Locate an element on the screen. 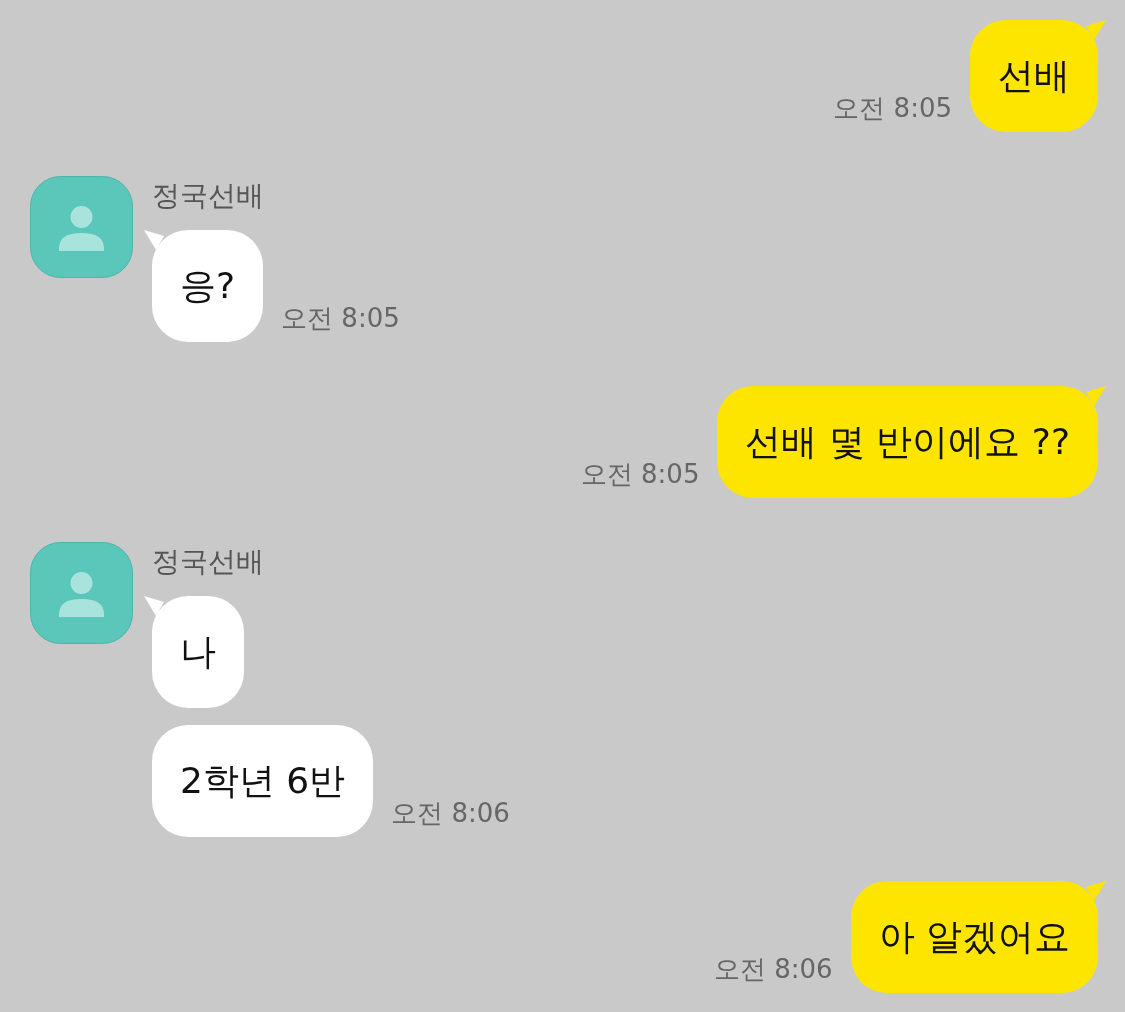  message-bubble: 선배 is located at coordinates (1034, 76).